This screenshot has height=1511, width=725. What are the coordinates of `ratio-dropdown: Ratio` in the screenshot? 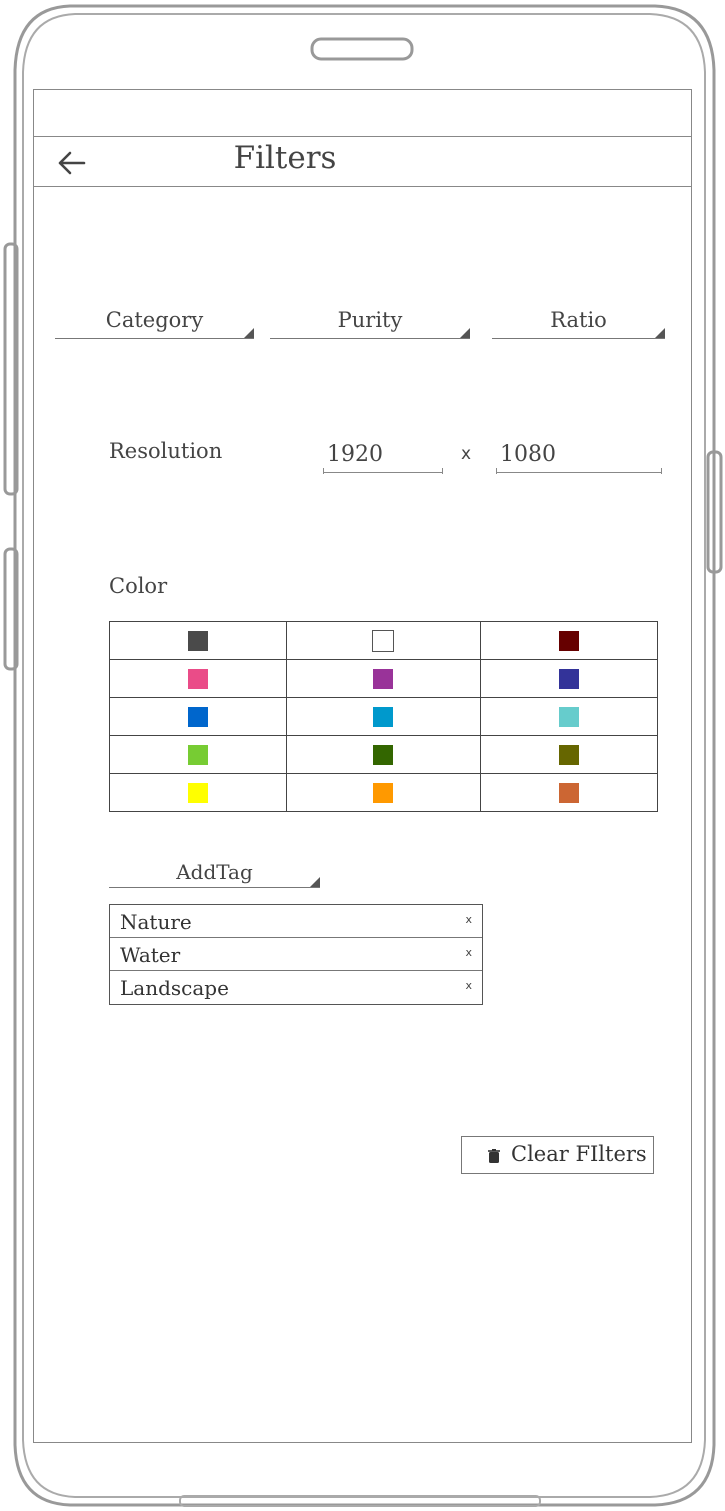 It's located at (578, 320).